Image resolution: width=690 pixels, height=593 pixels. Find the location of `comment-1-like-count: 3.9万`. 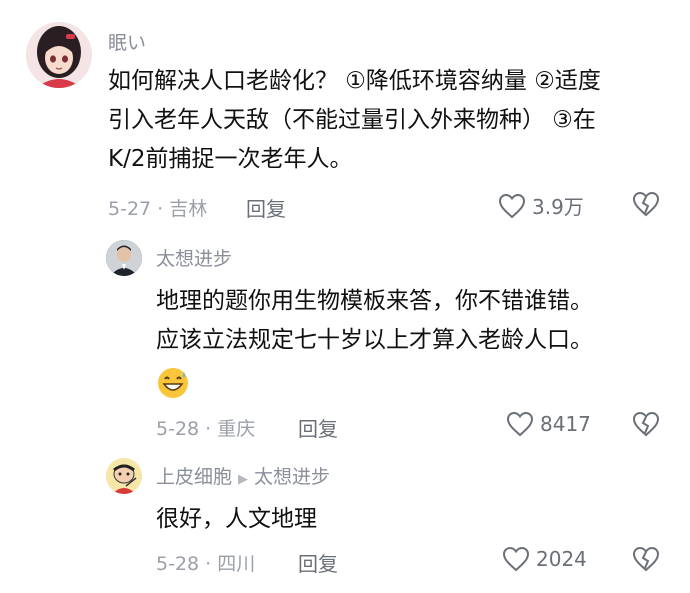

comment-1-like-count: 3.9万 is located at coordinates (558, 207).